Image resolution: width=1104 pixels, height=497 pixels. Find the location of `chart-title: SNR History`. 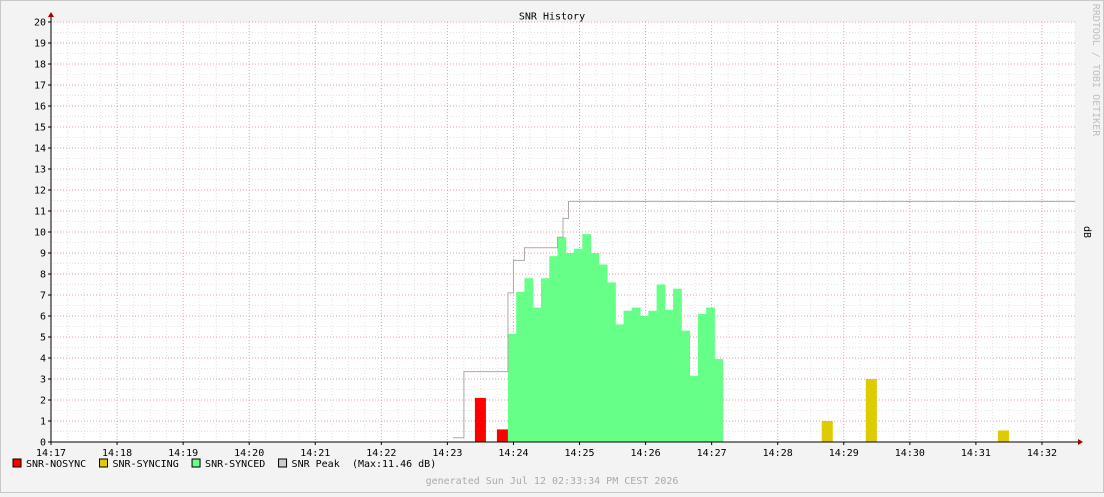

chart-title: SNR History is located at coordinates (552, 17).